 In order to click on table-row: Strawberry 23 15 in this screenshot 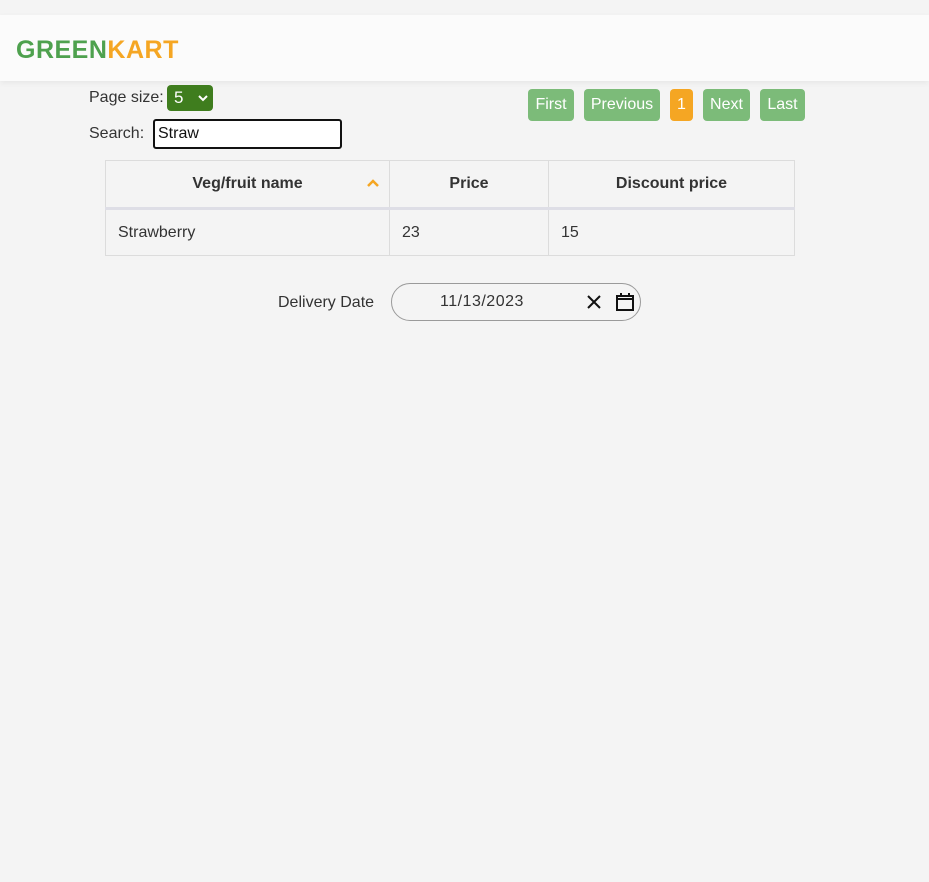, I will do `click(450, 232)`.